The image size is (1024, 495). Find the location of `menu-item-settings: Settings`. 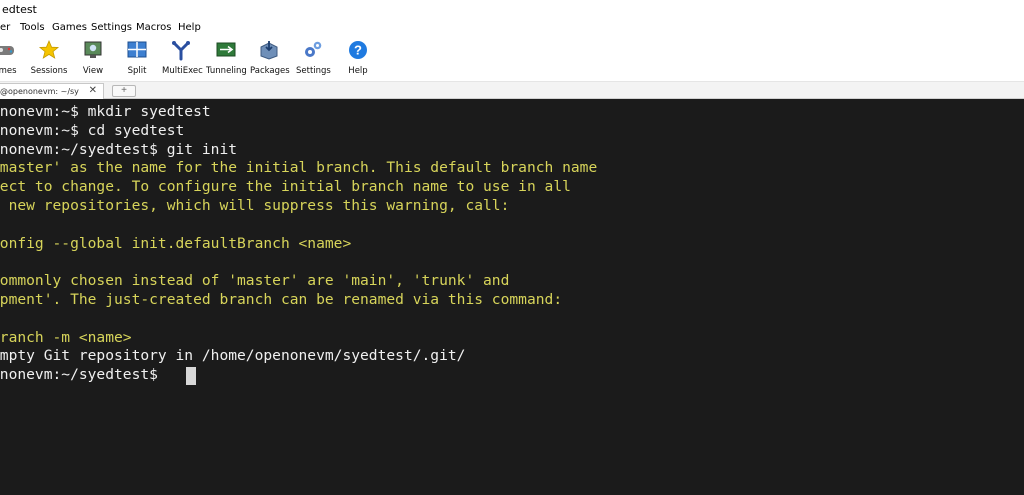

menu-item-settings: Settings is located at coordinates (111, 27).